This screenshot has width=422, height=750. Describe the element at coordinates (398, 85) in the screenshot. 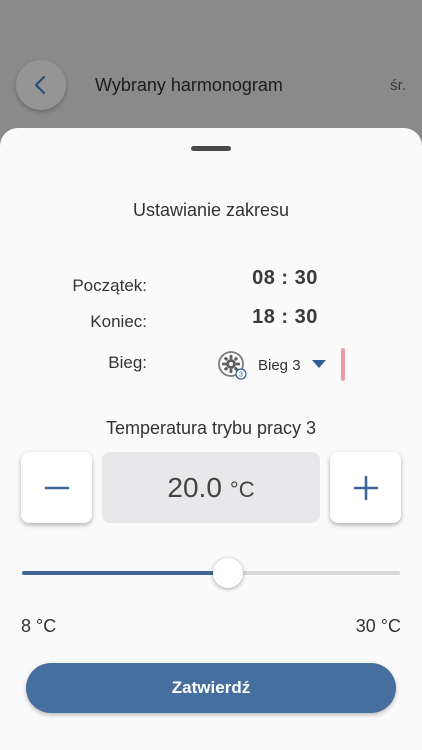

I see `day-label: śr.` at that location.